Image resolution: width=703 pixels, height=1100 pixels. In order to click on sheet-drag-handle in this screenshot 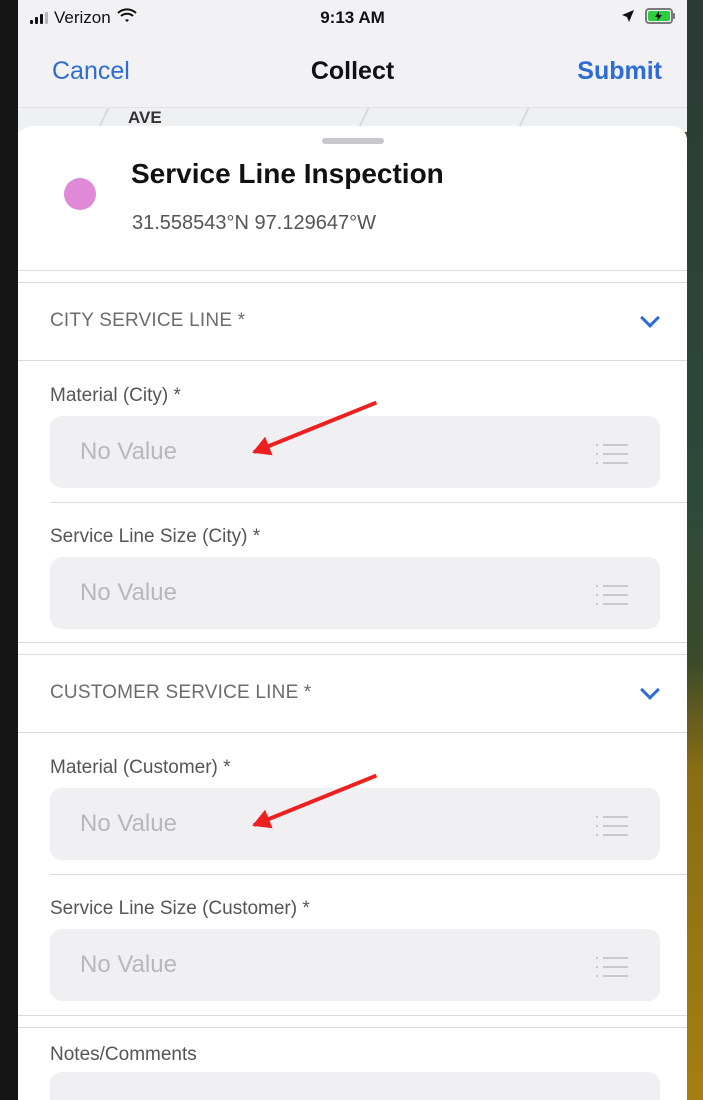, I will do `click(352, 141)`.